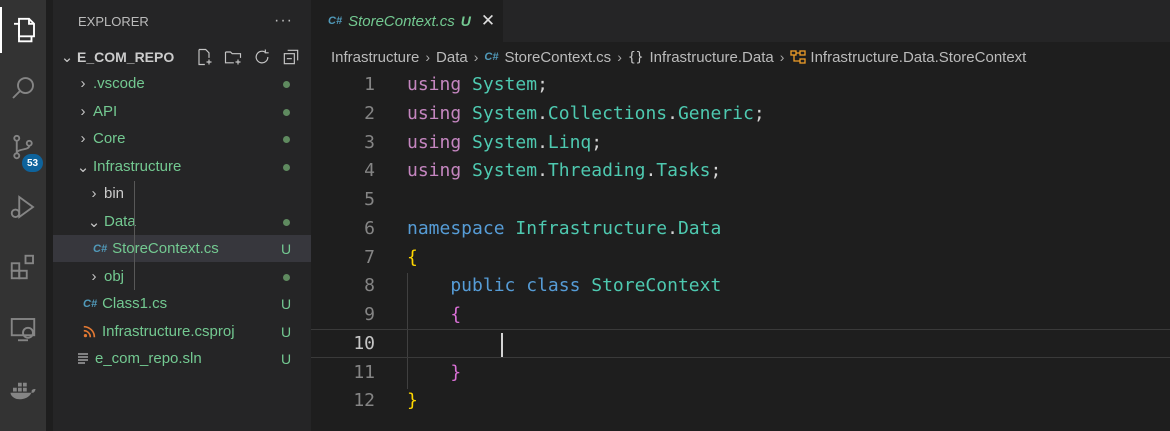  Describe the element at coordinates (233, 57) in the screenshot. I see `new-folder-icon` at that location.